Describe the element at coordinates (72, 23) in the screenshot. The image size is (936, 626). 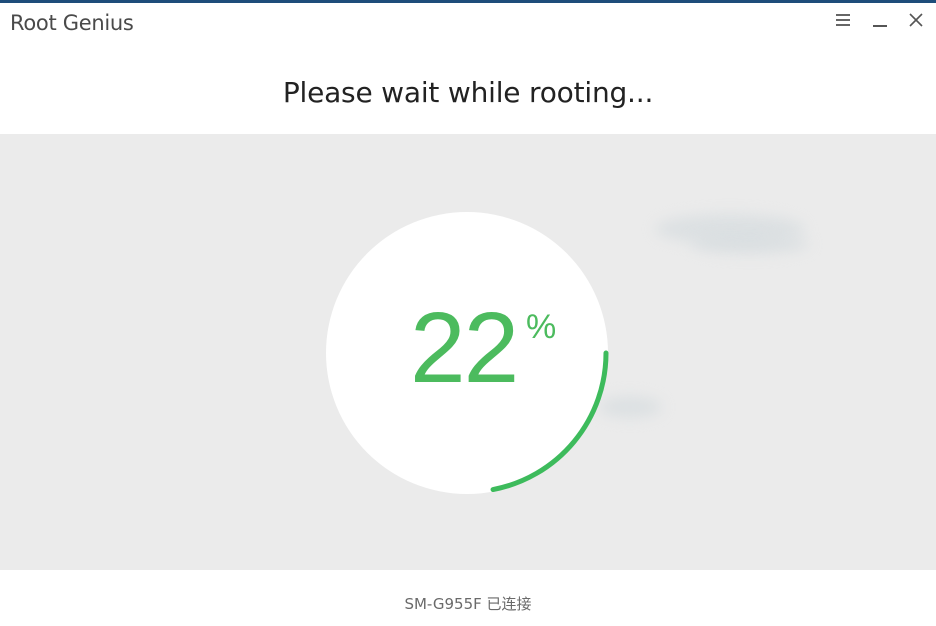
I see `app-title: Root Genius` at that location.